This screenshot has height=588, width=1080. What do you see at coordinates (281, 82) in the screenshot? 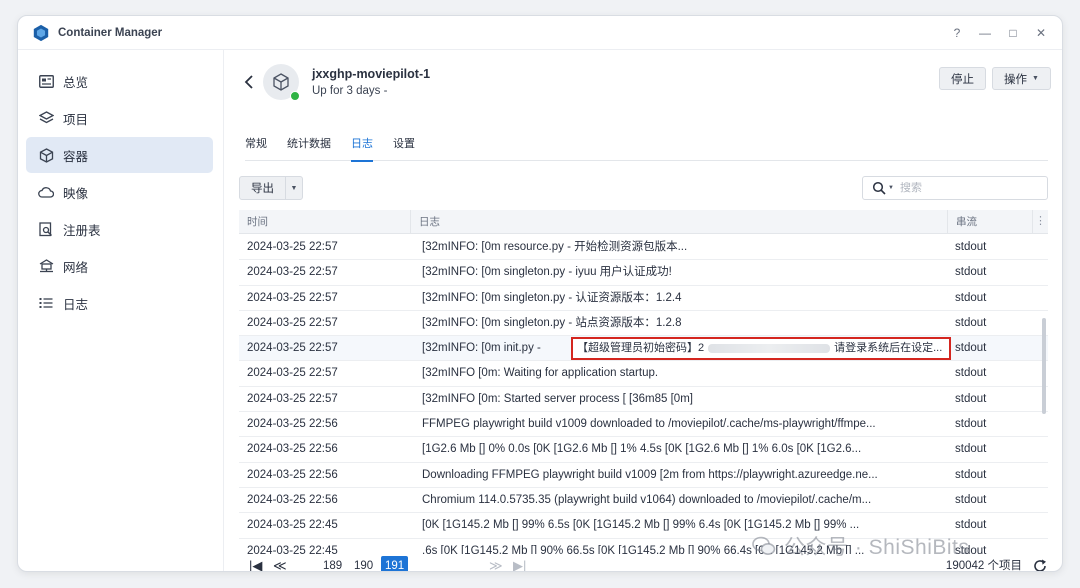
I see `cube-icon` at bounding box center [281, 82].